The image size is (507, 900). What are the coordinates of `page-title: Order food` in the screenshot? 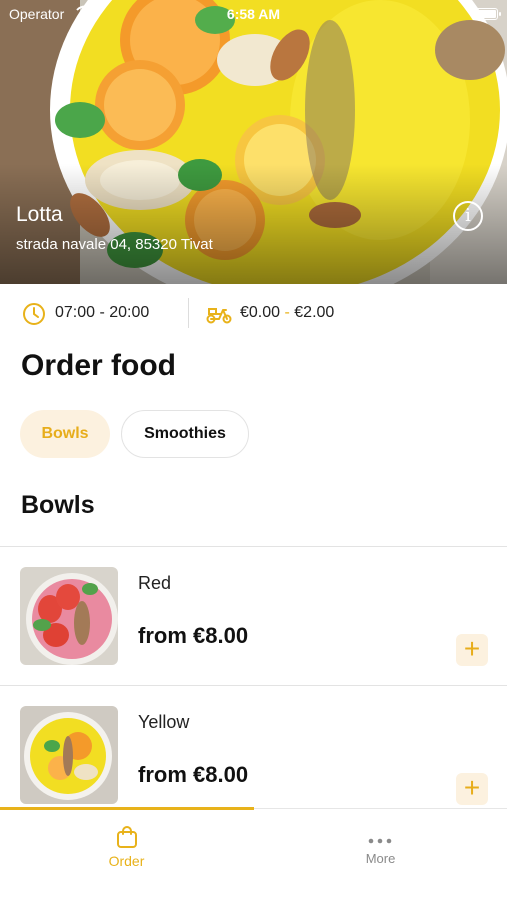 It's located at (98, 365).